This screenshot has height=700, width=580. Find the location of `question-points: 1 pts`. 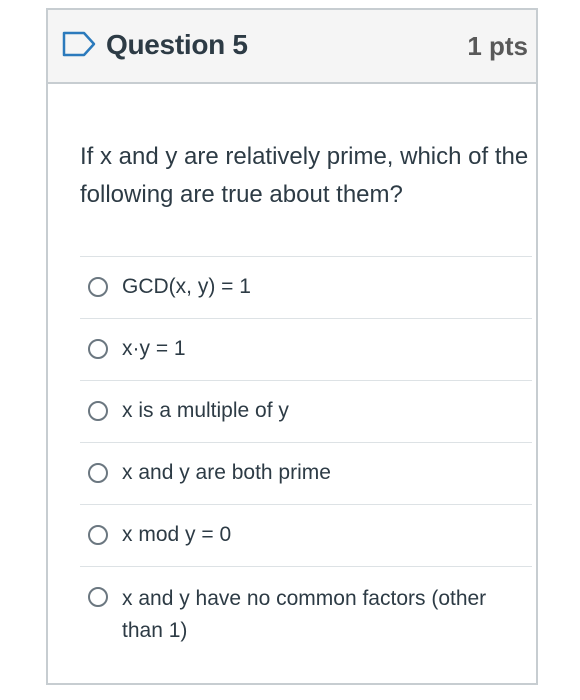

question-points: 1 pts is located at coordinates (497, 46).